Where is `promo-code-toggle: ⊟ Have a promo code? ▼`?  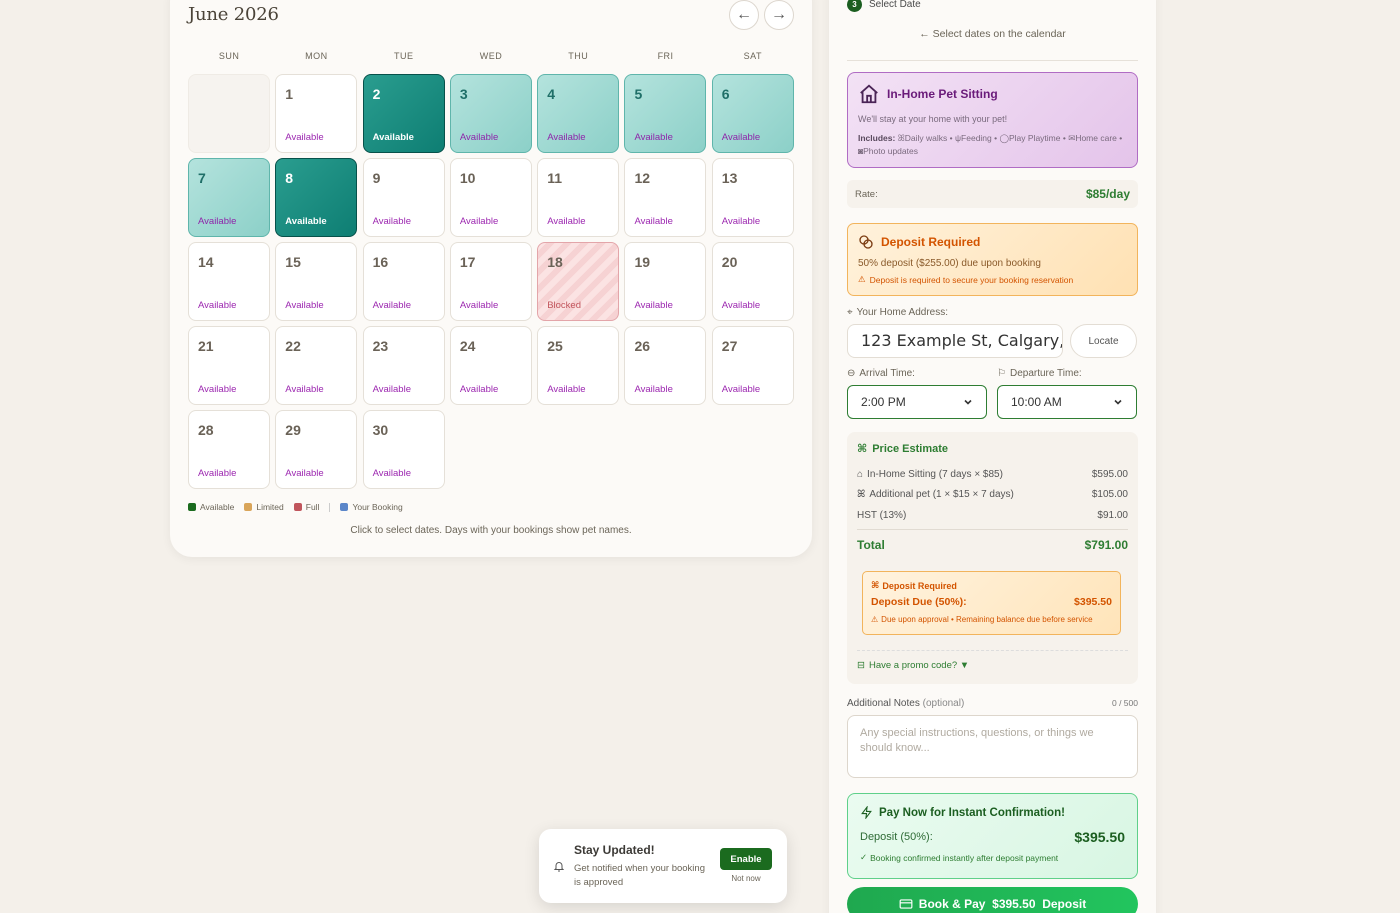 promo-code-toggle: ⊟ Have a promo code? ▼ is located at coordinates (913, 665).